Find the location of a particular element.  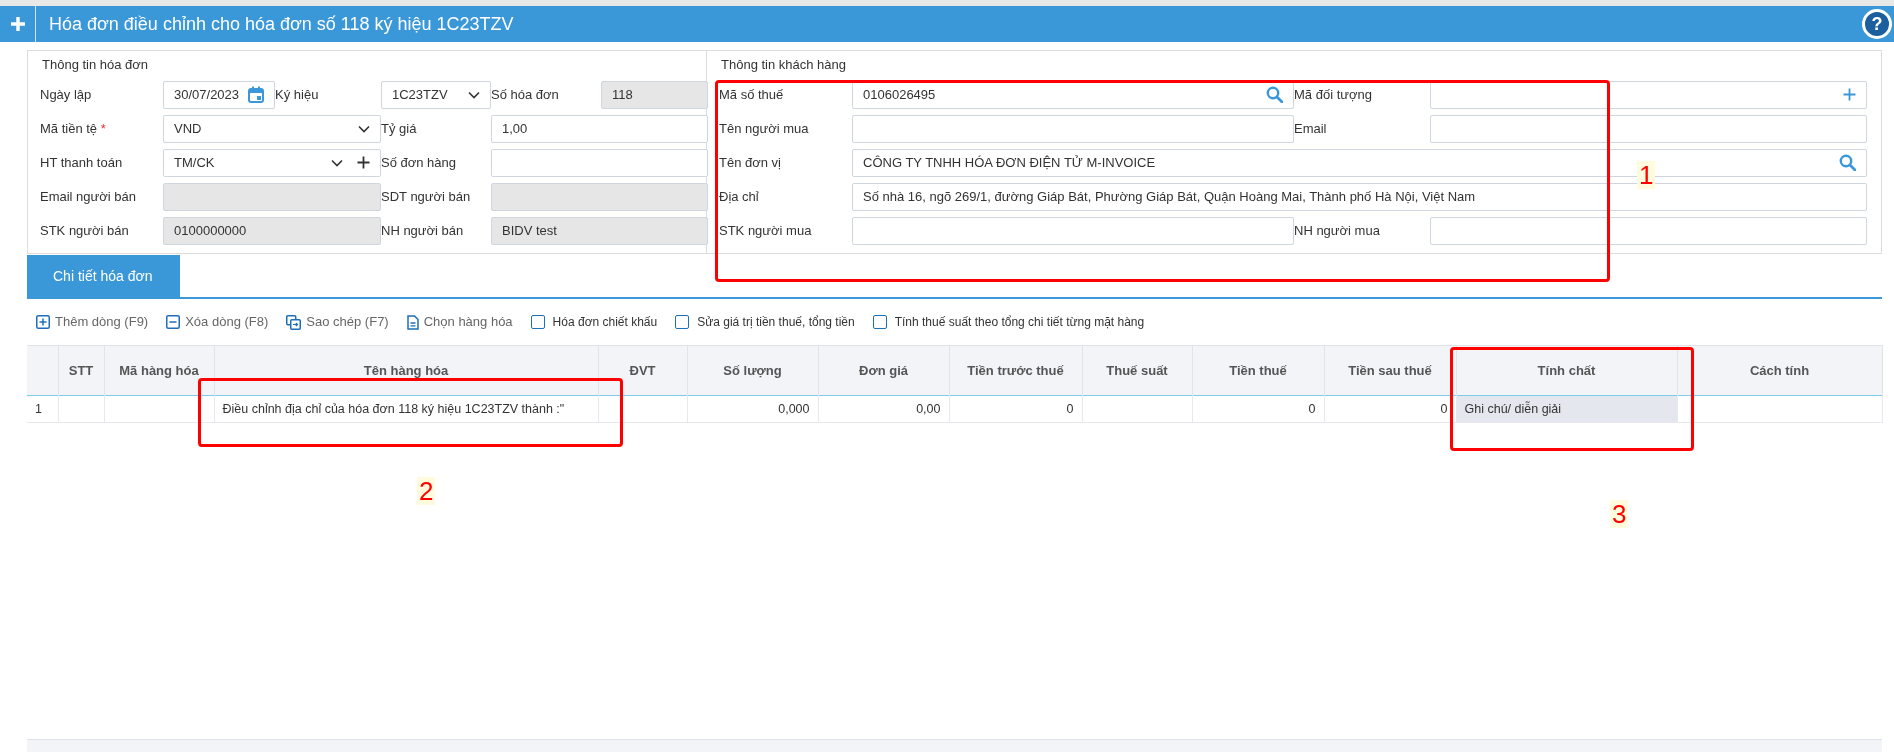

column-header: Đơn giá is located at coordinates (883, 370).